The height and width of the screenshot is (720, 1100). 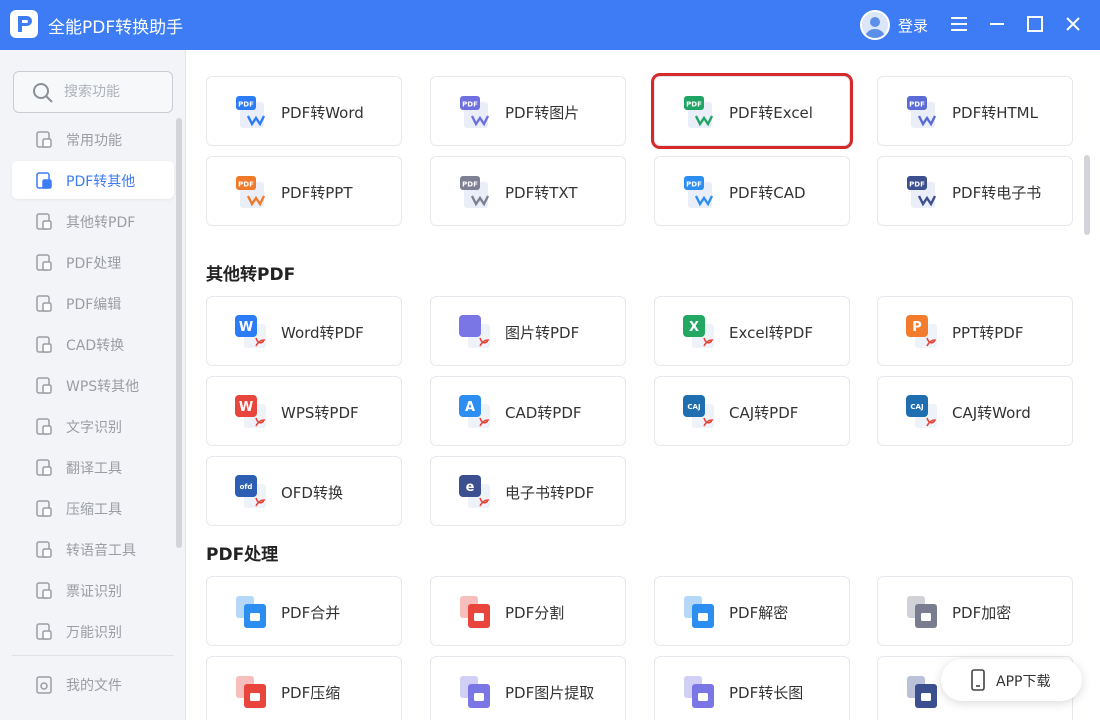 What do you see at coordinates (322, 333) in the screenshot?
I see `tool-card-label: Word转PDF` at bounding box center [322, 333].